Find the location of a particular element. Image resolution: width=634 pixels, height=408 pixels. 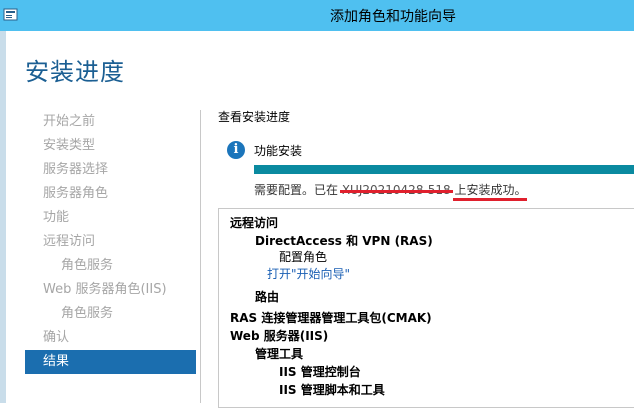

result-item: RAS 连接管理器管理工具包(CMAK) is located at coordinates (331, 318).